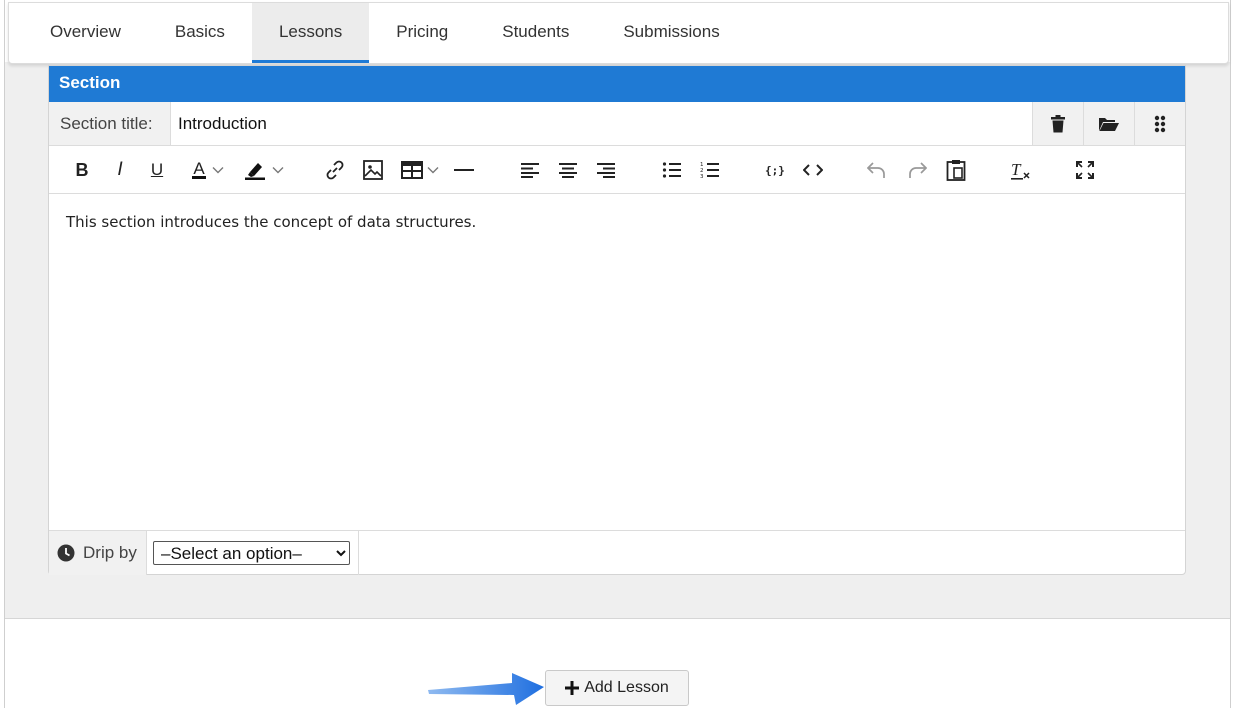 The height and width of the screenshot is (708, 1235). What do you see at coordinates (200, 33) in the screenshot?
I see `tab-basics: Basics` at bounding box center [200, 33].